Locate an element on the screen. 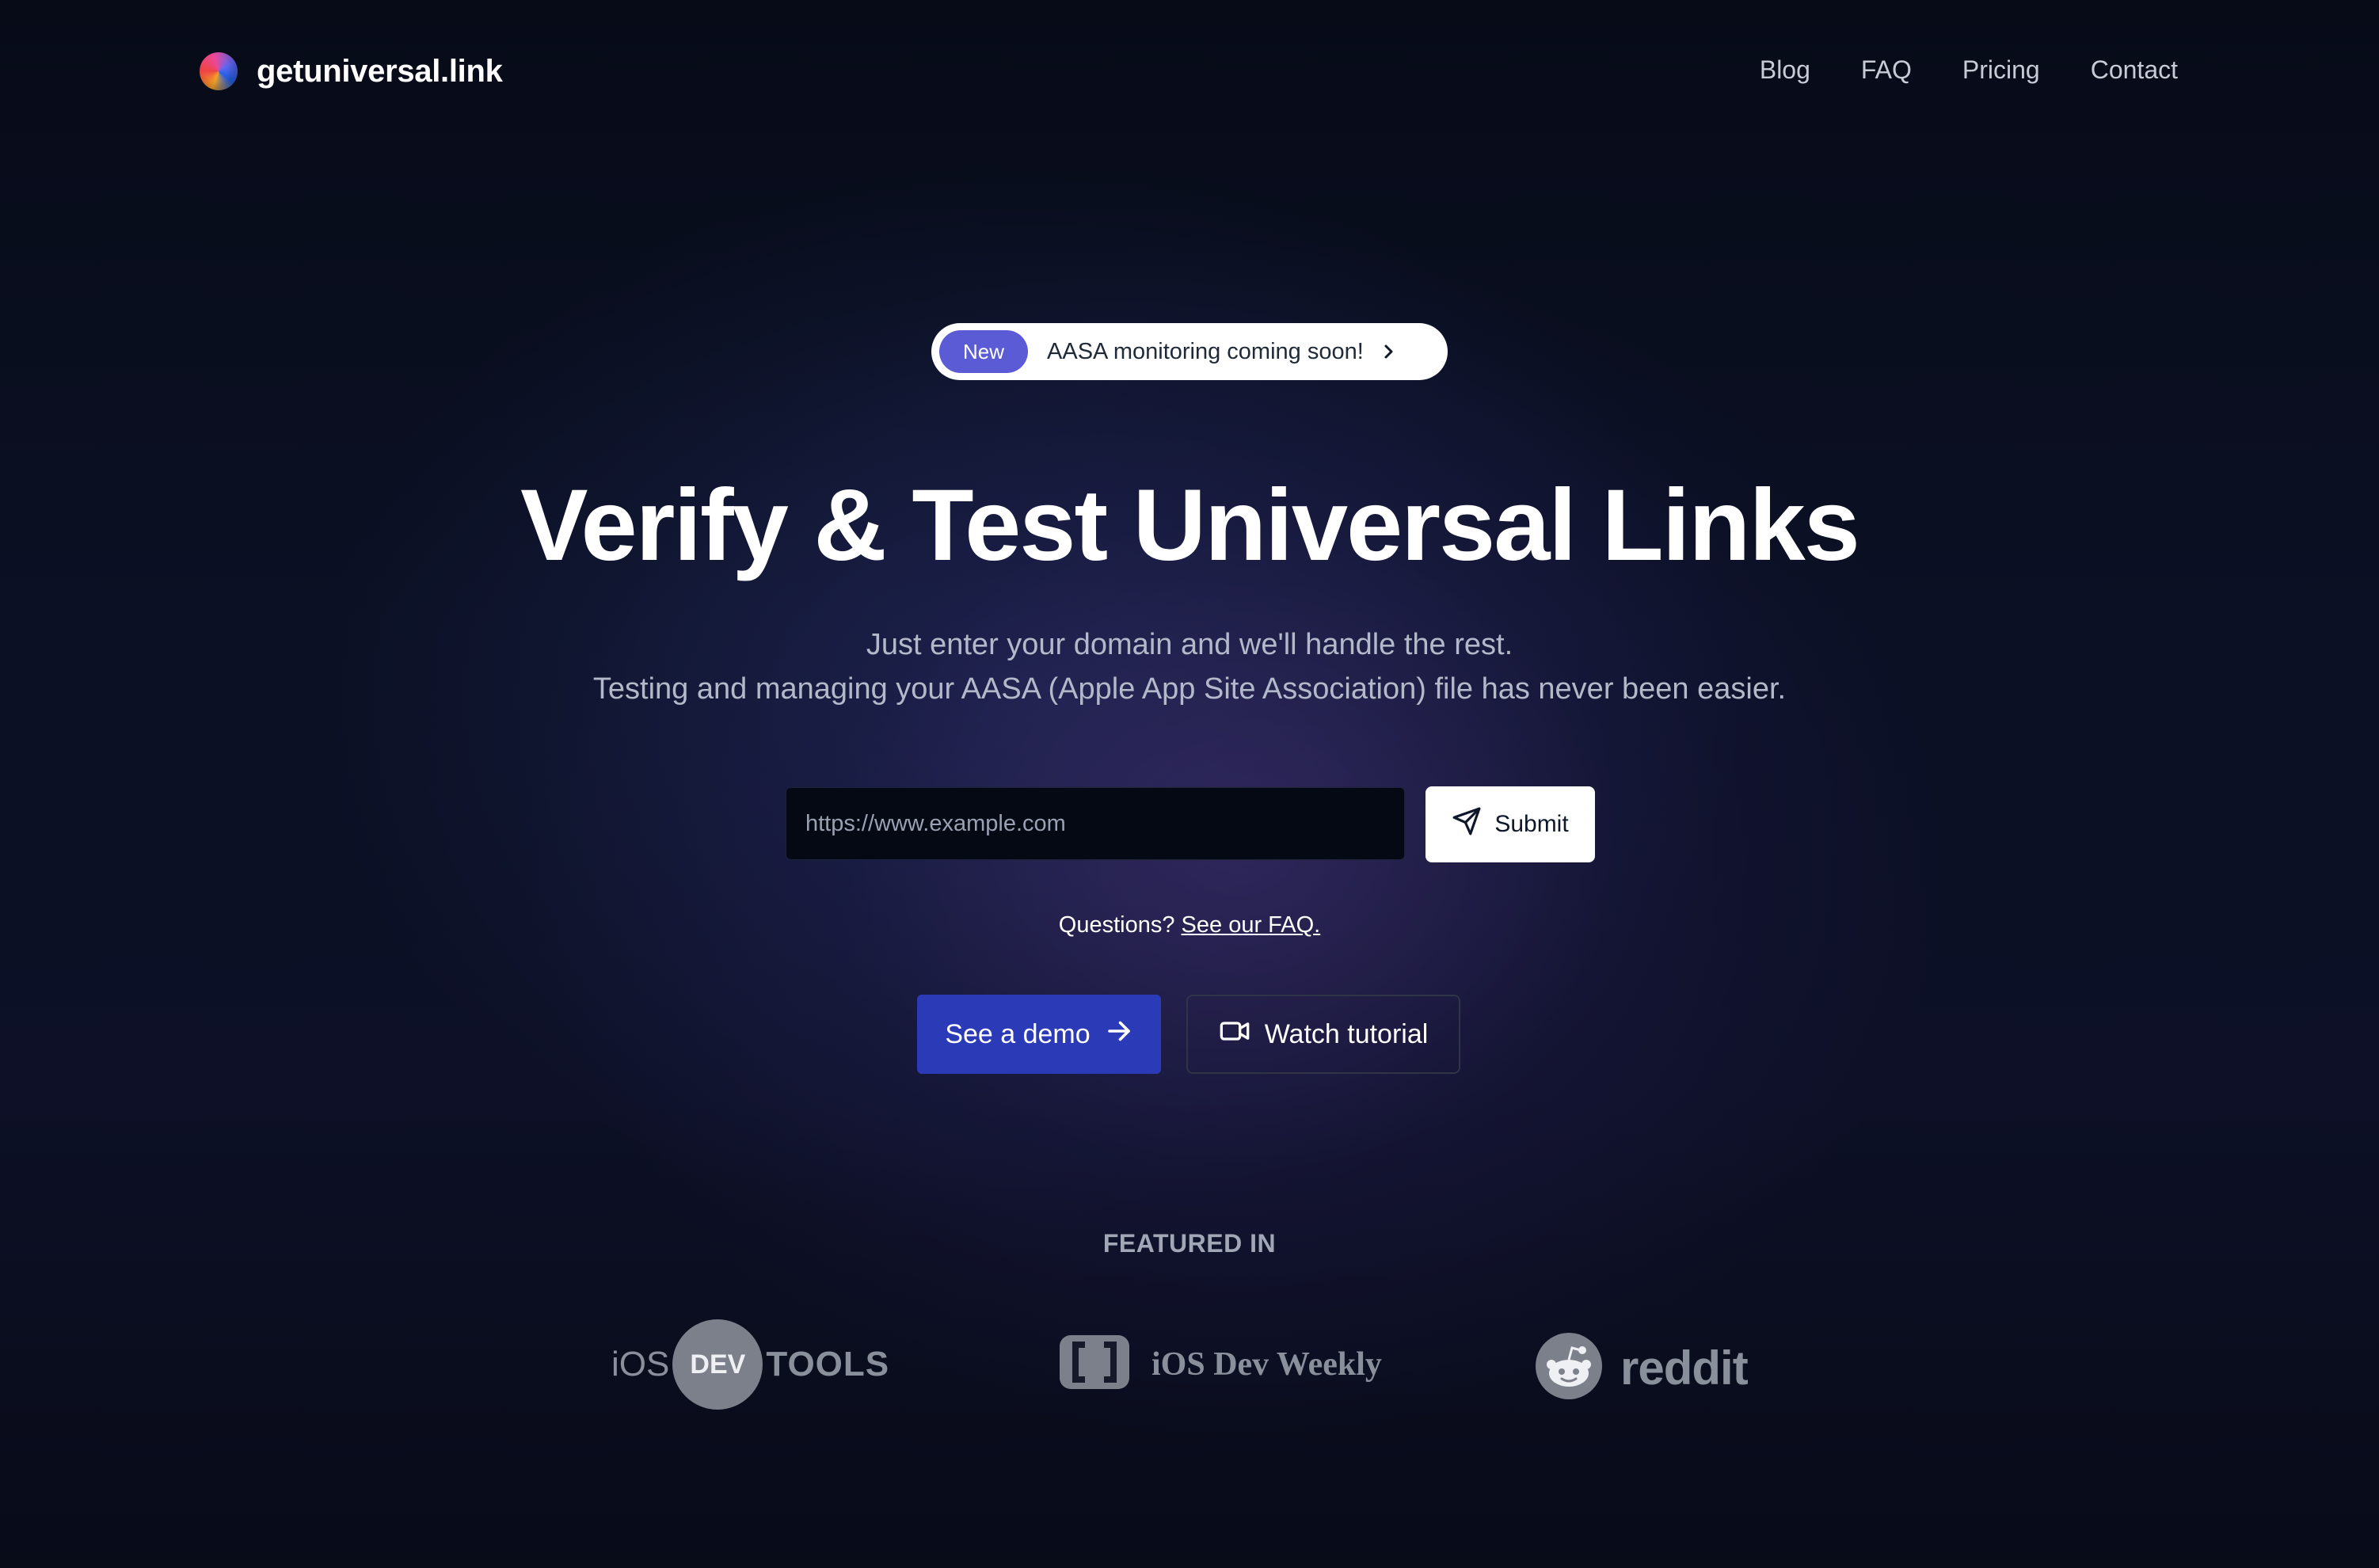 The image size is (2379, 1568). arrow-right-icon is located at coordinates (1119, 1034).